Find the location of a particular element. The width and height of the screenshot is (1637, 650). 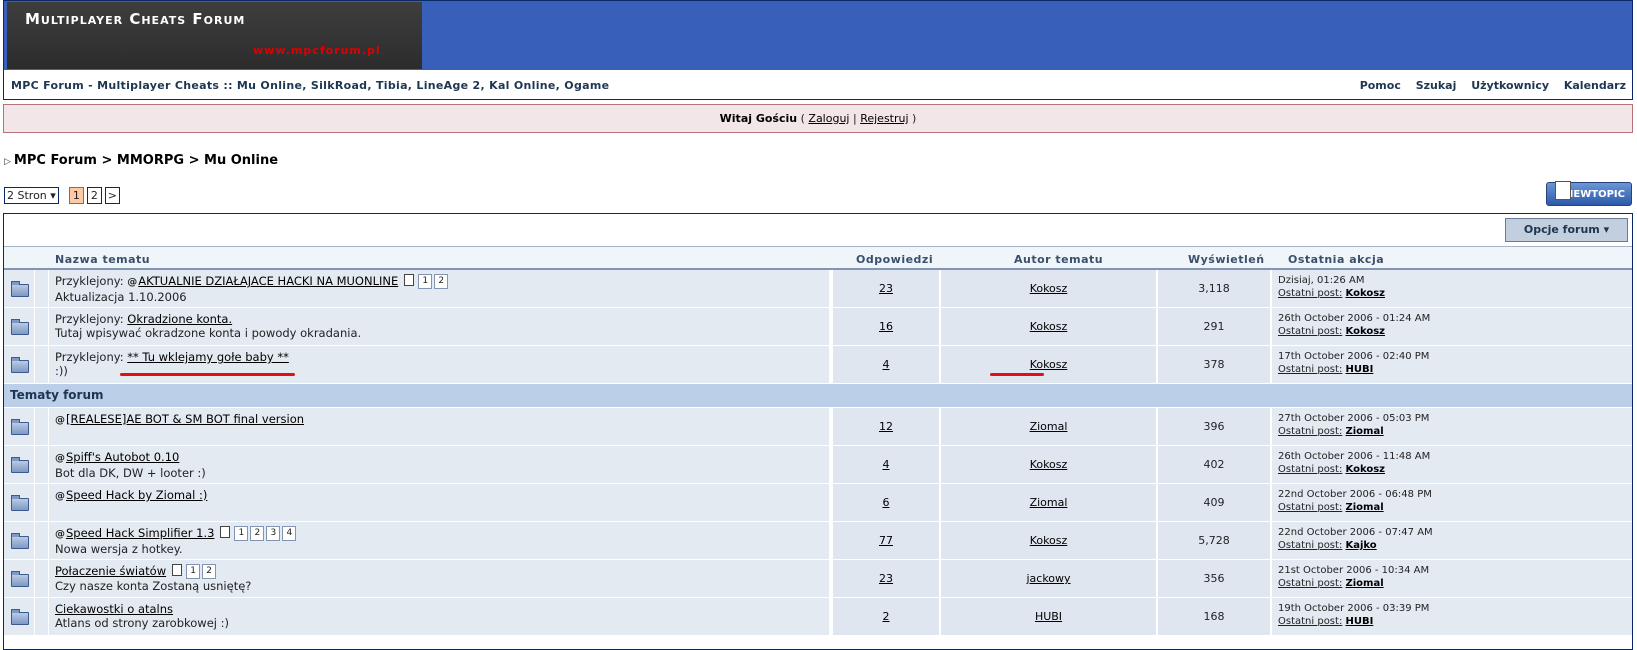

breadcrumb-category: MMORPG is located at coordinates (150, 160).